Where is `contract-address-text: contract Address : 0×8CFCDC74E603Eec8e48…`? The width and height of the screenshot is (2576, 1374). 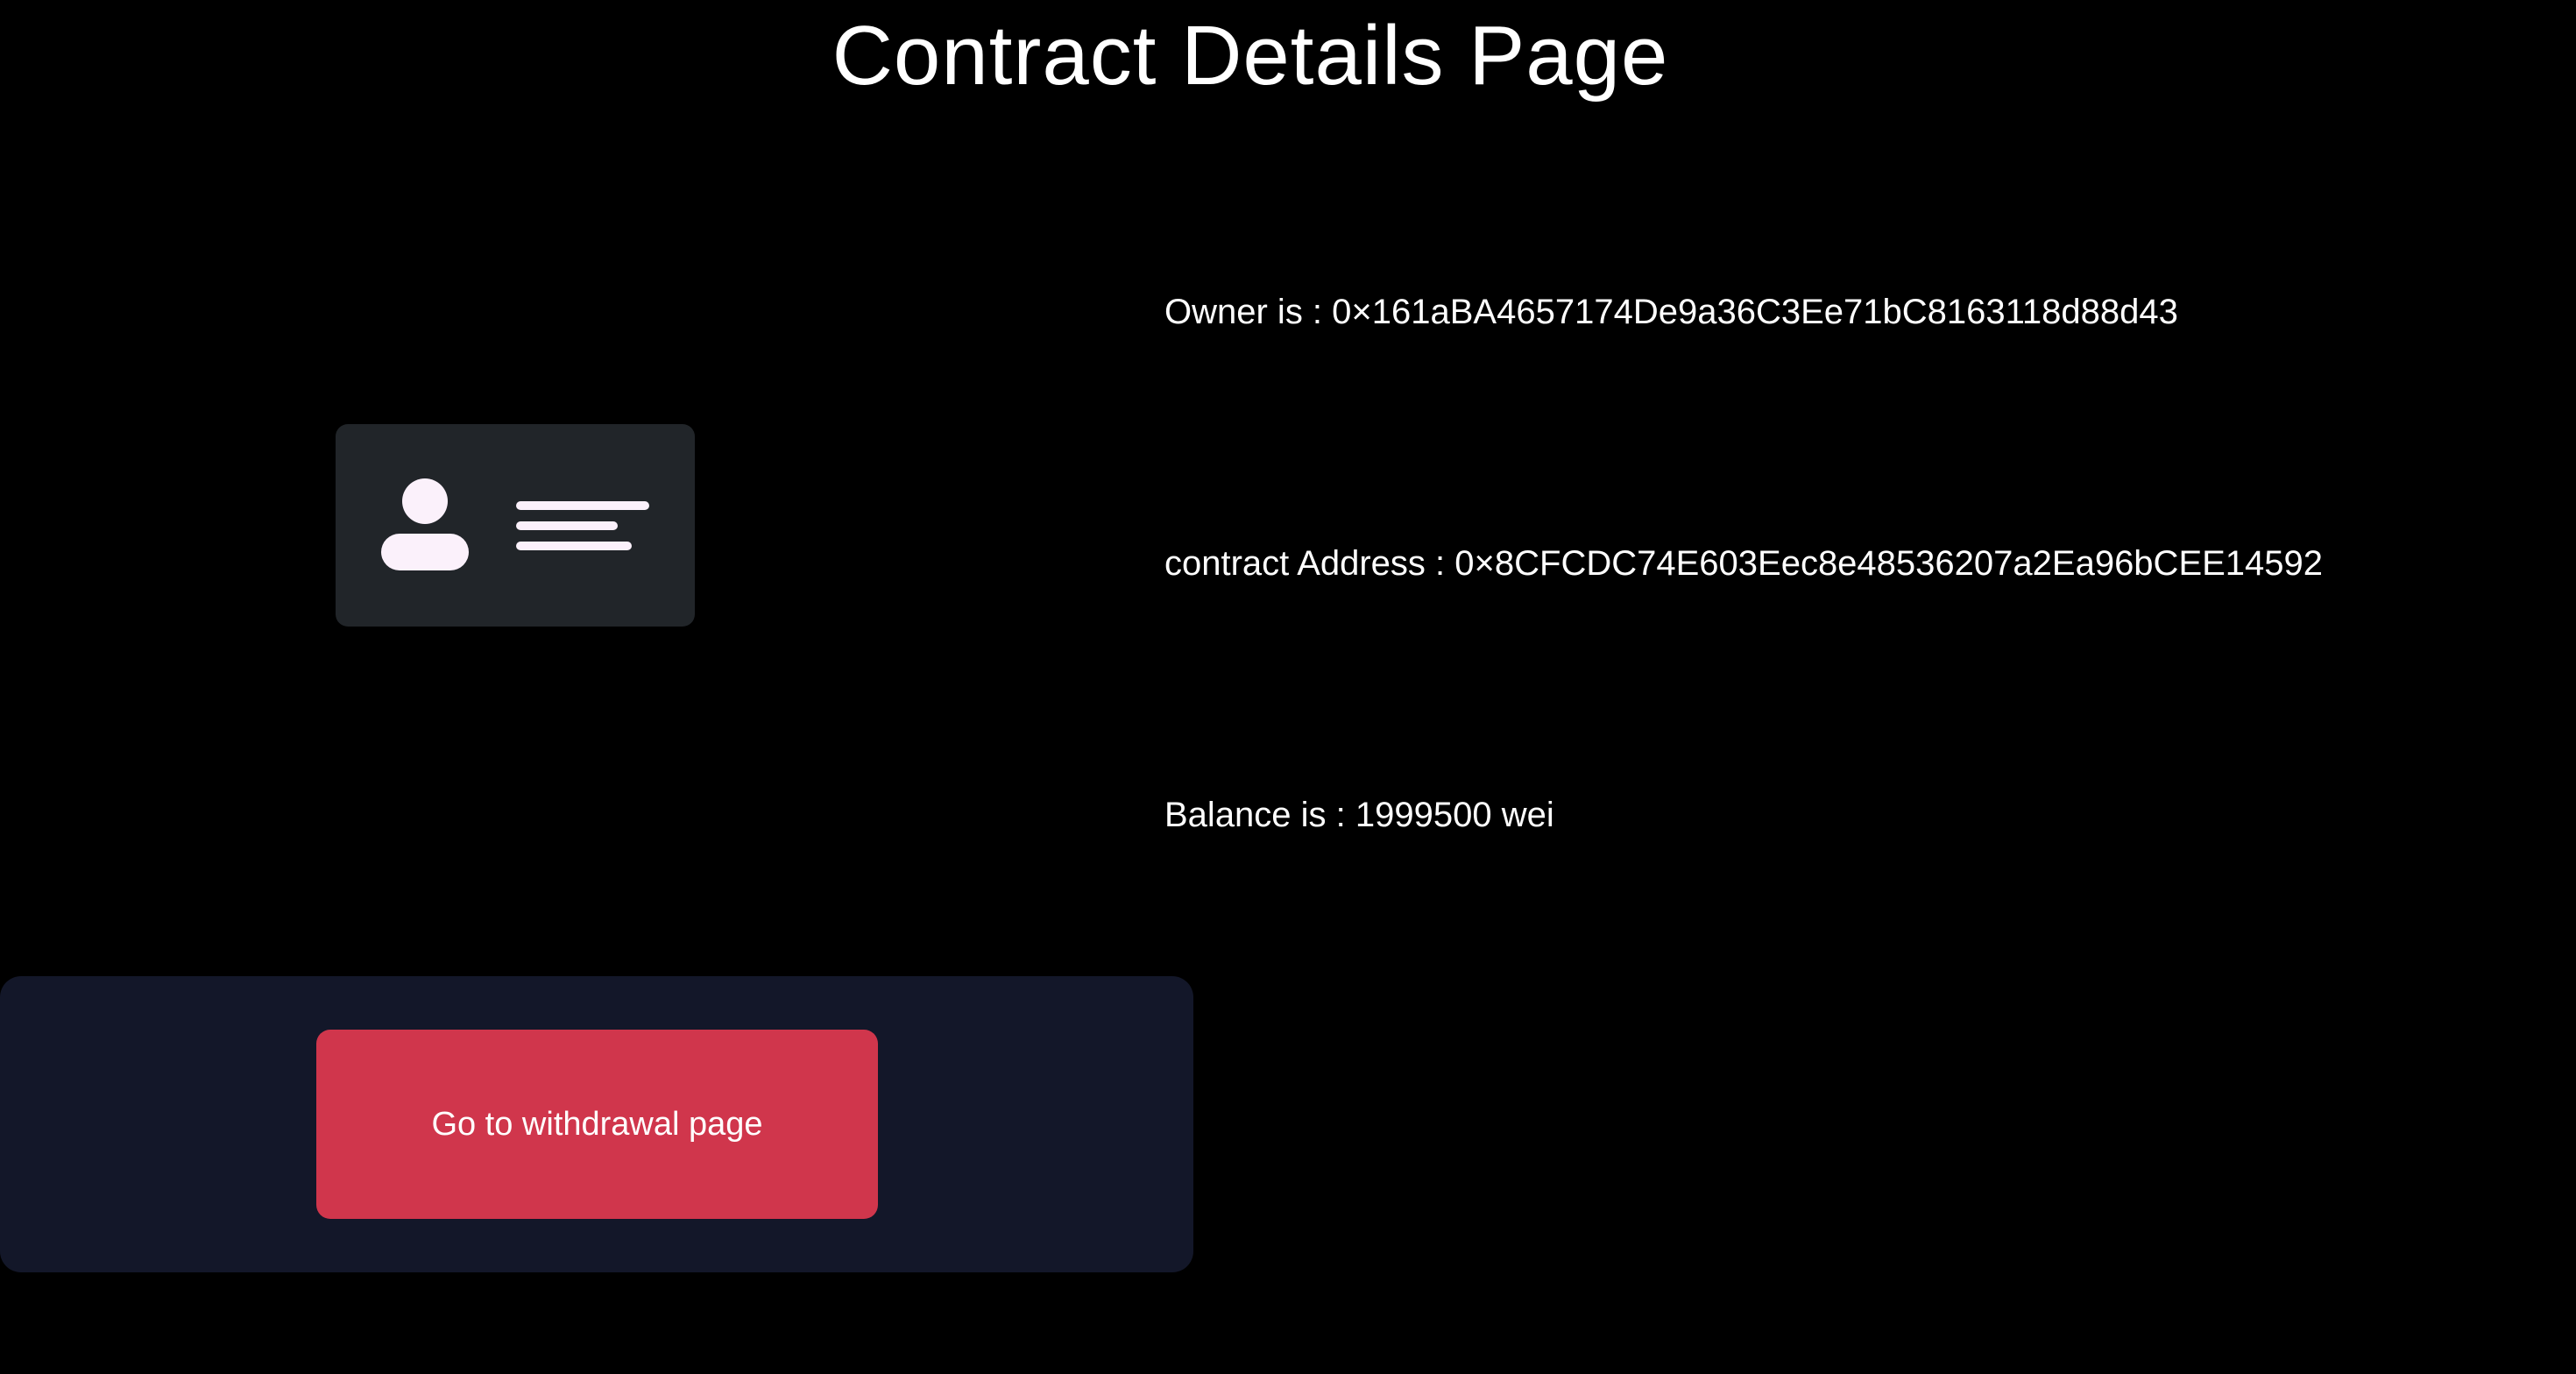
contract-address-text: contract Address : 0×8CFCDC74E603Eec8e48… is located at coordinates (1744, 563).